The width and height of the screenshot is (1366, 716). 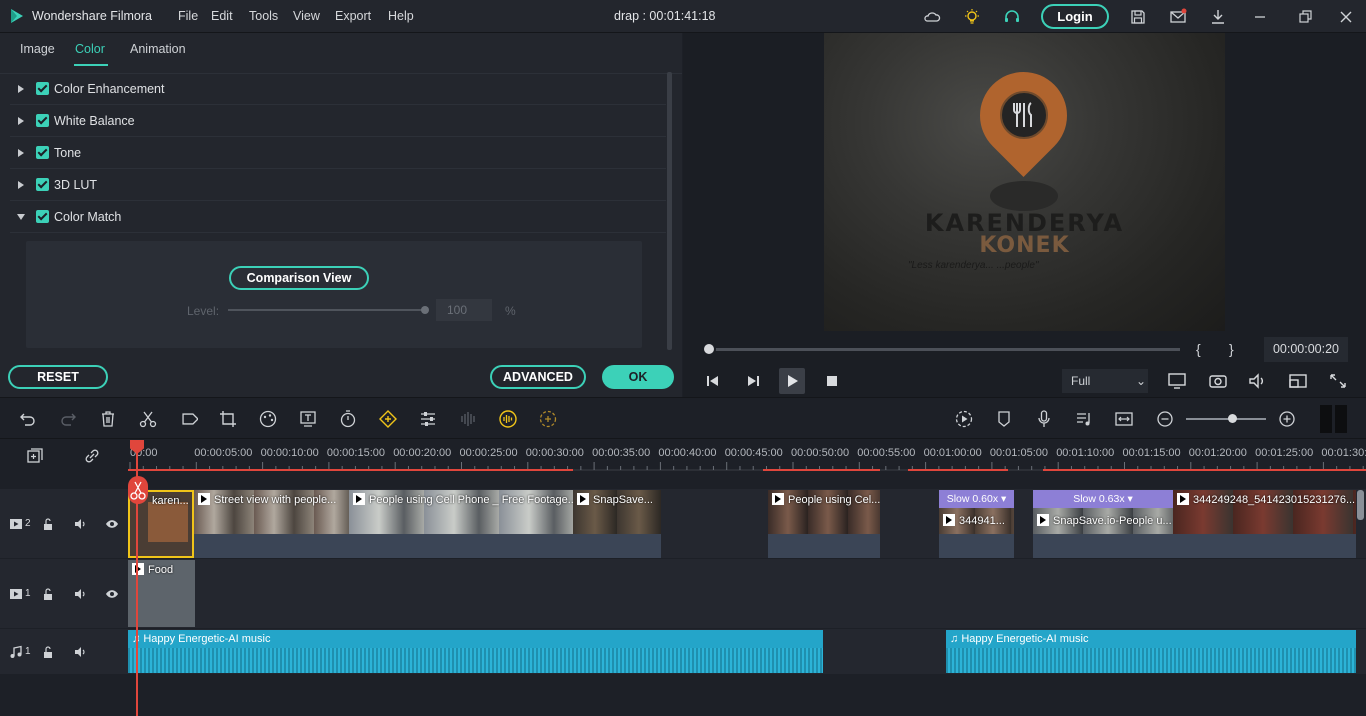 What do you see at coordinates (538, 377) in the screenshot?
I see `advanced-button: ADVANCED` at bounding box center [538, 377].